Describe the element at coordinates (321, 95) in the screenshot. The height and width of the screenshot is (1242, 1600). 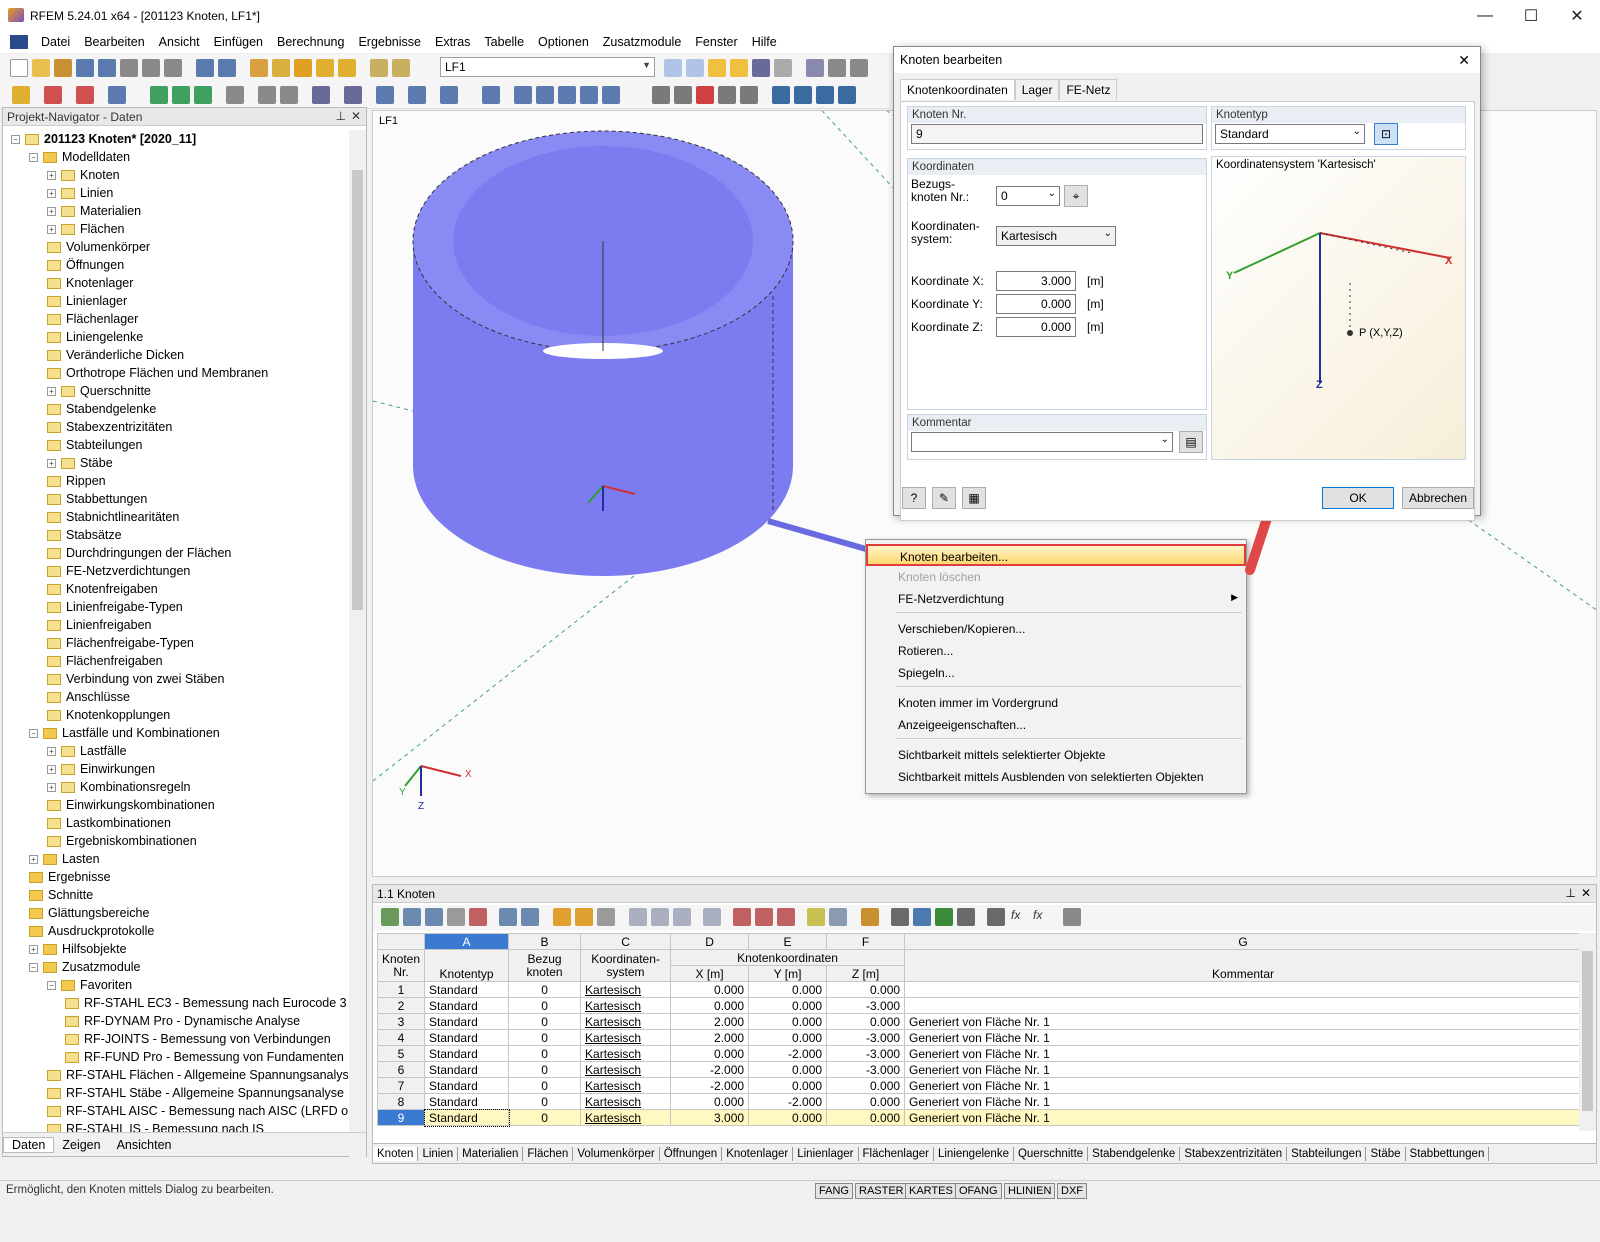
I see `render-icon` at that location.